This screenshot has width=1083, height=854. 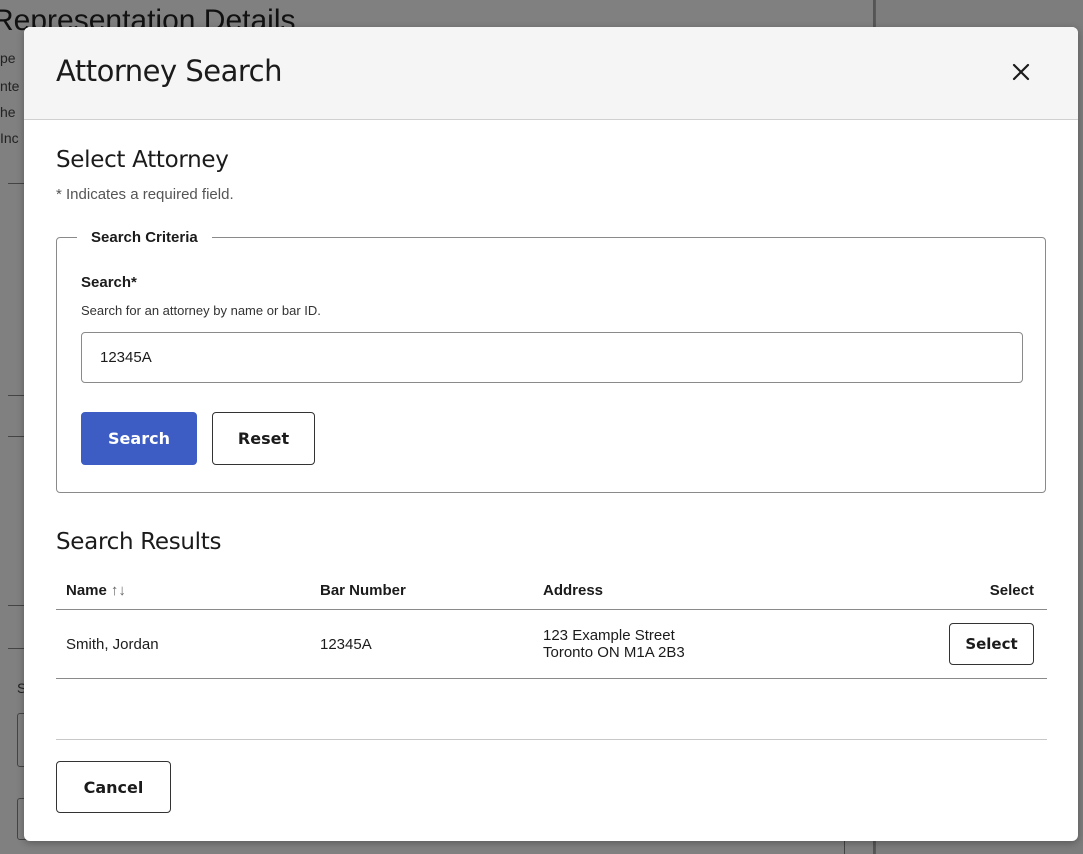 I want to click on background-text: he, so click(x=8, y=112).